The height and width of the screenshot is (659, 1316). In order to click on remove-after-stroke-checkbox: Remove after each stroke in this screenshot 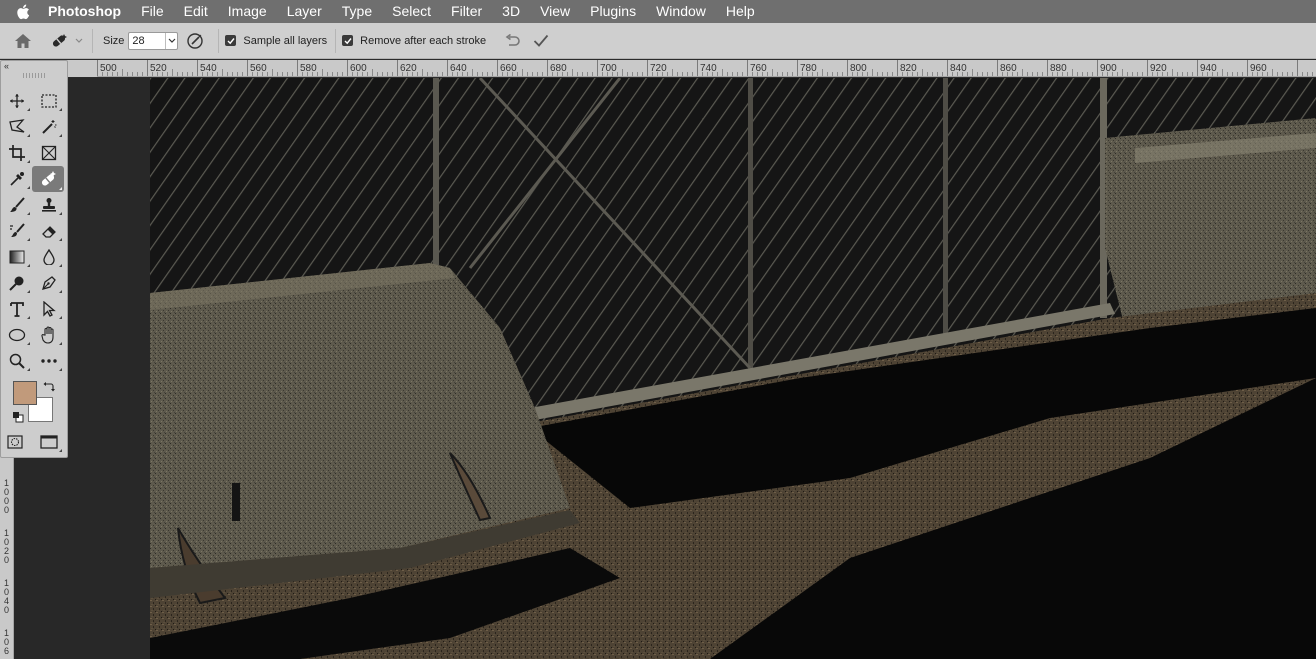, I will do `click(414, 41)`.